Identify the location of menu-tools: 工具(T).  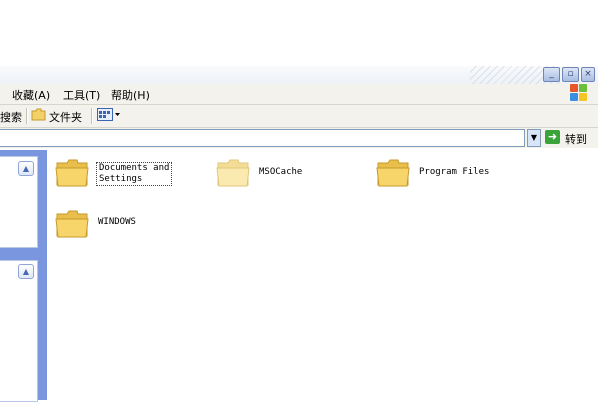
(81, 95).